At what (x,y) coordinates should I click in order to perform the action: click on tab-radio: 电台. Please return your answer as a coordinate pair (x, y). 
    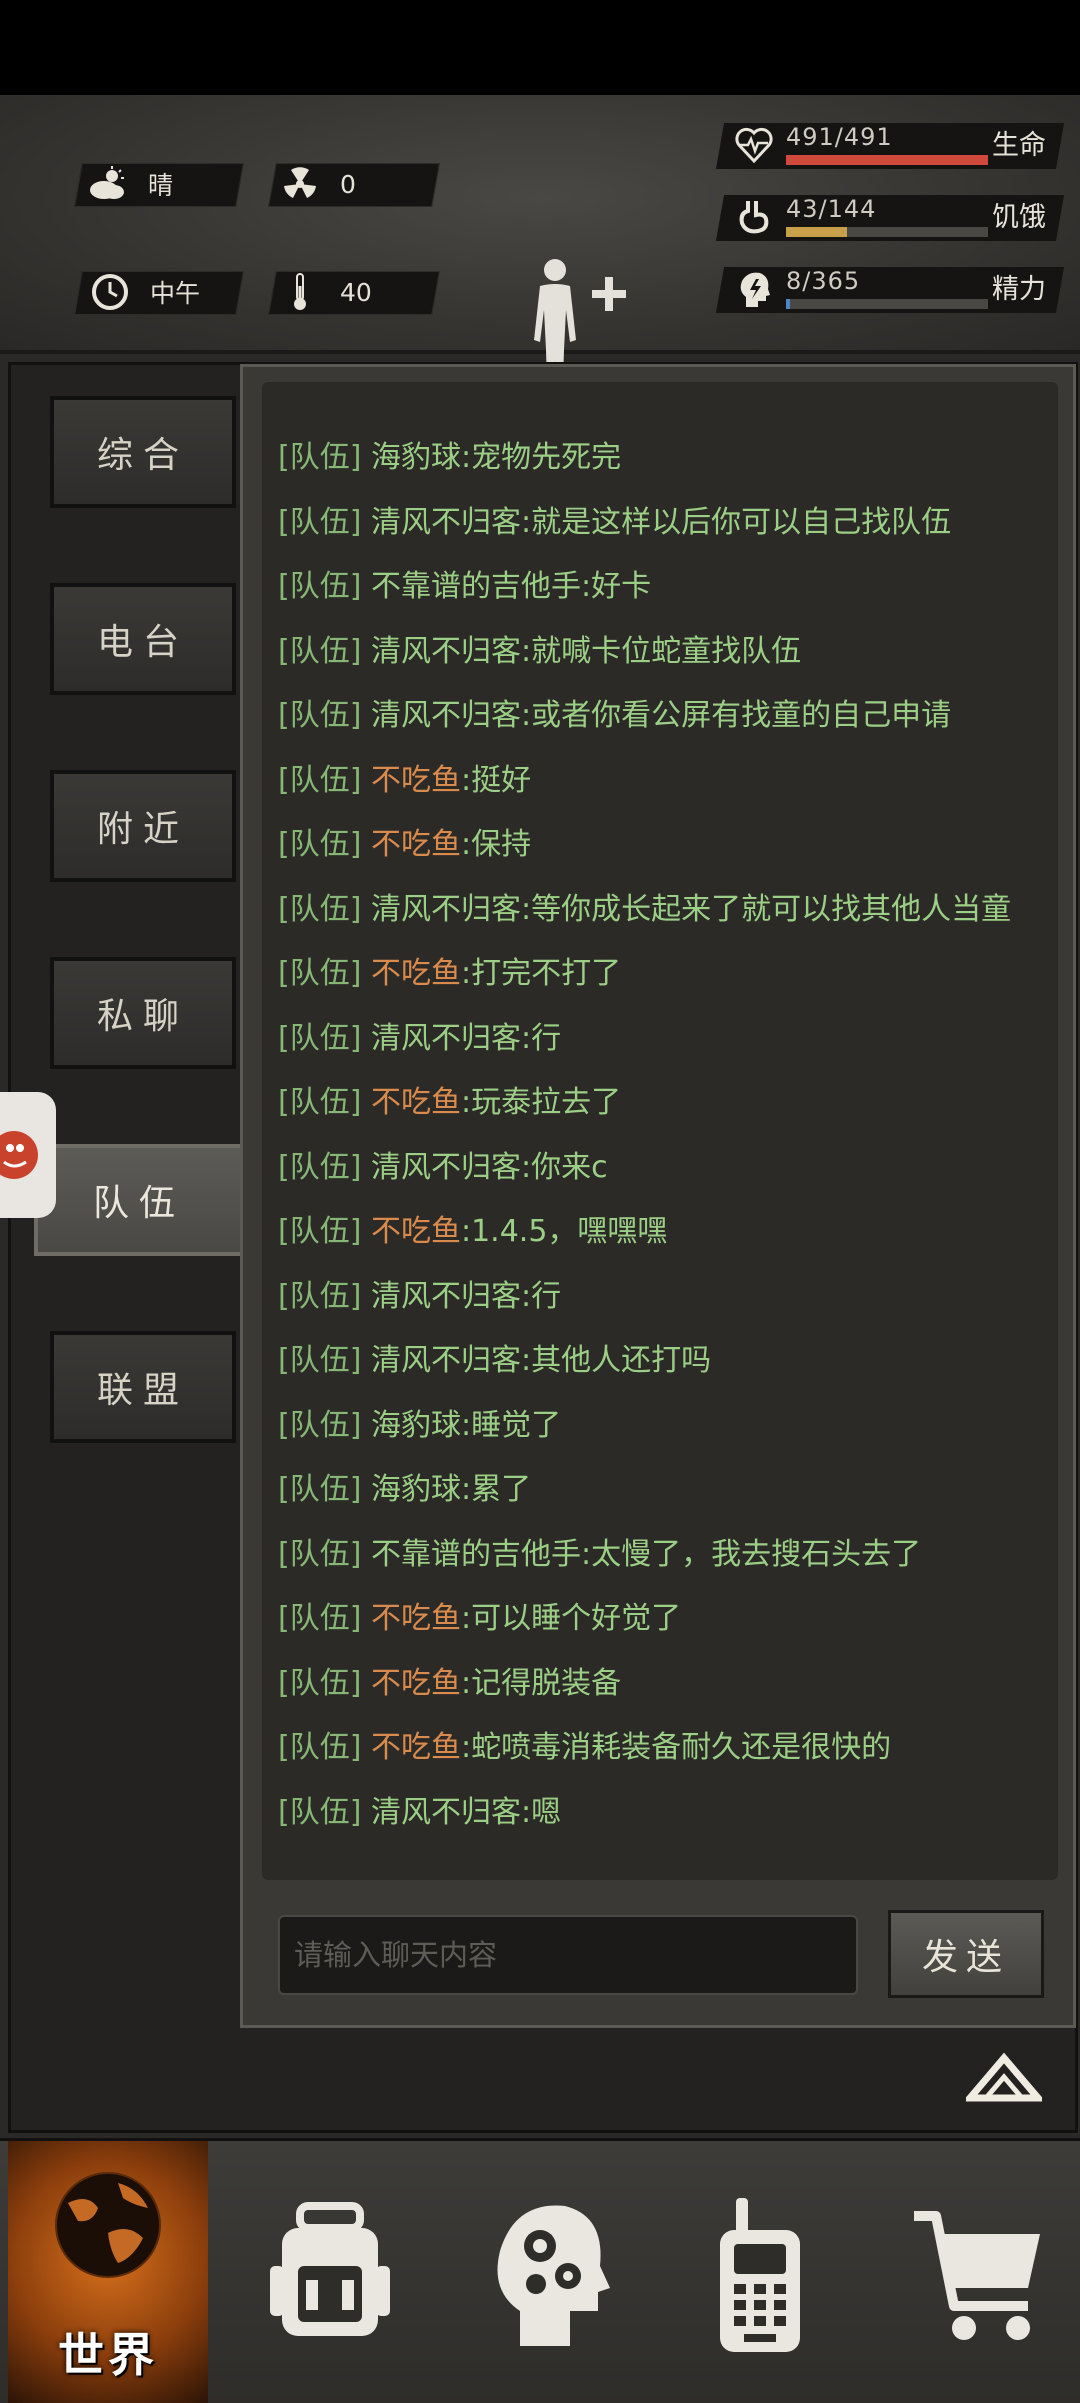
    Looking at the image, I should click on (143, 639).